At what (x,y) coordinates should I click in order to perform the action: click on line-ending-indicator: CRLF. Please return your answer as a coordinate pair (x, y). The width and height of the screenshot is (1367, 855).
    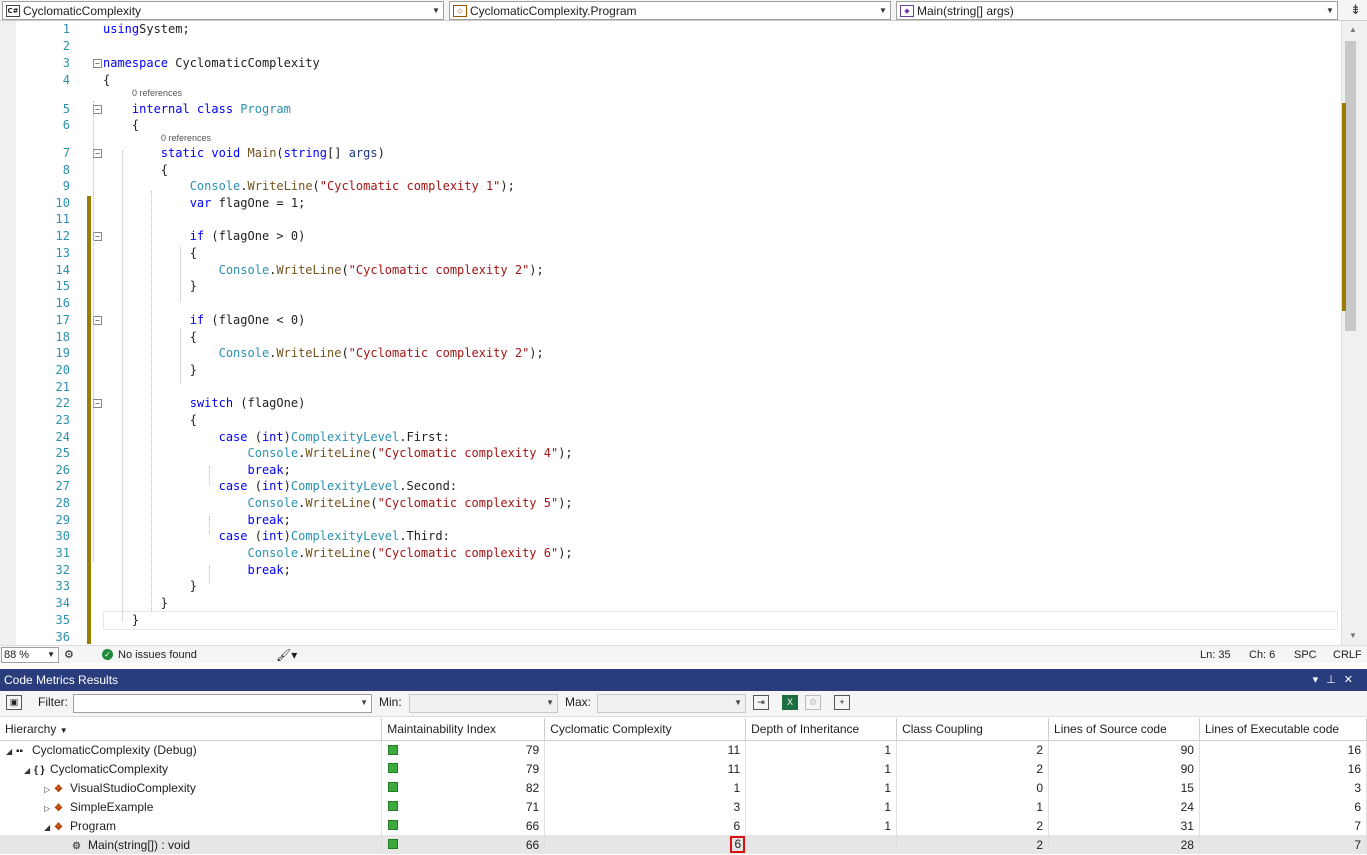
    Looking at the image, I should click on (1347, 655).